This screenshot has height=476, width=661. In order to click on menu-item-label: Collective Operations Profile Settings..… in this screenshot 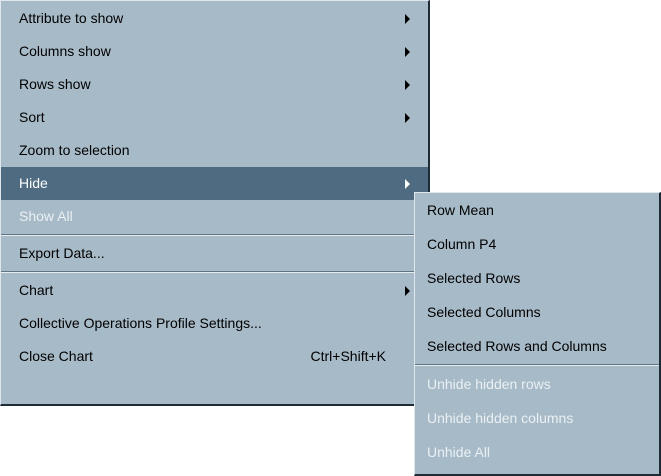, I will do `click(140, 323)`.